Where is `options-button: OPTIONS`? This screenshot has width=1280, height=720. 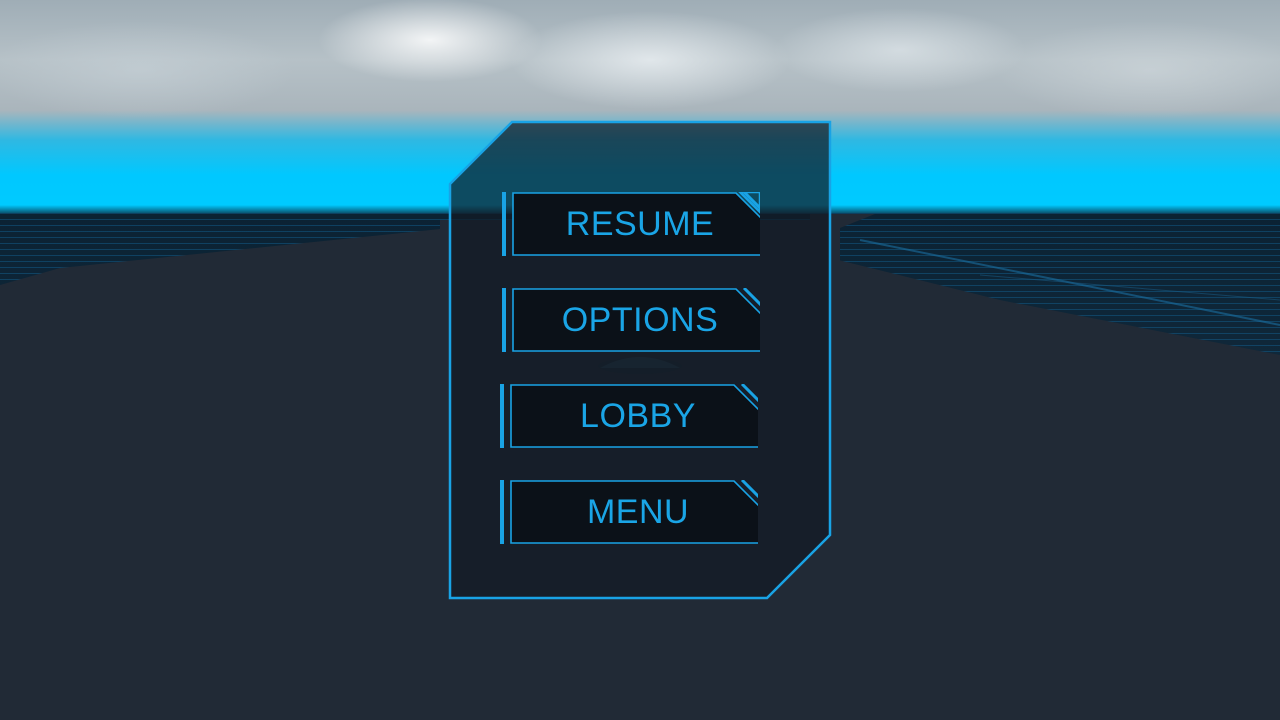
options-button: OPTIONS is located at coordinates (631, 320).